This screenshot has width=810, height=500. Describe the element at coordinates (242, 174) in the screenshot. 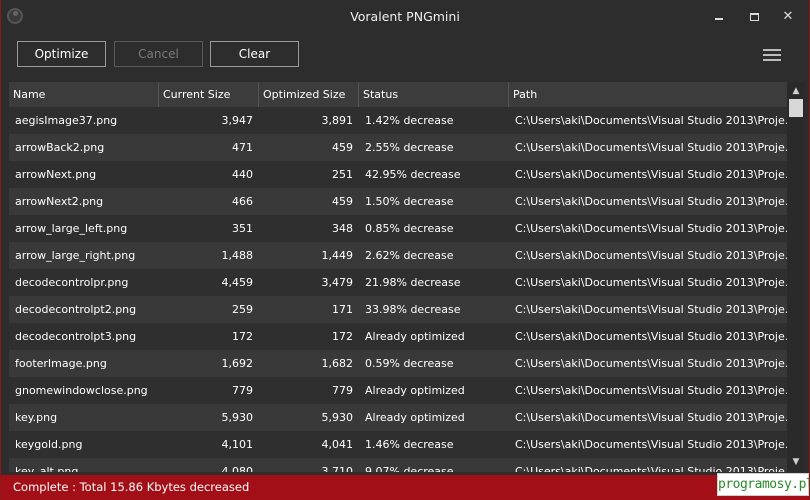

I see `cell-current-size: 440` at that location.